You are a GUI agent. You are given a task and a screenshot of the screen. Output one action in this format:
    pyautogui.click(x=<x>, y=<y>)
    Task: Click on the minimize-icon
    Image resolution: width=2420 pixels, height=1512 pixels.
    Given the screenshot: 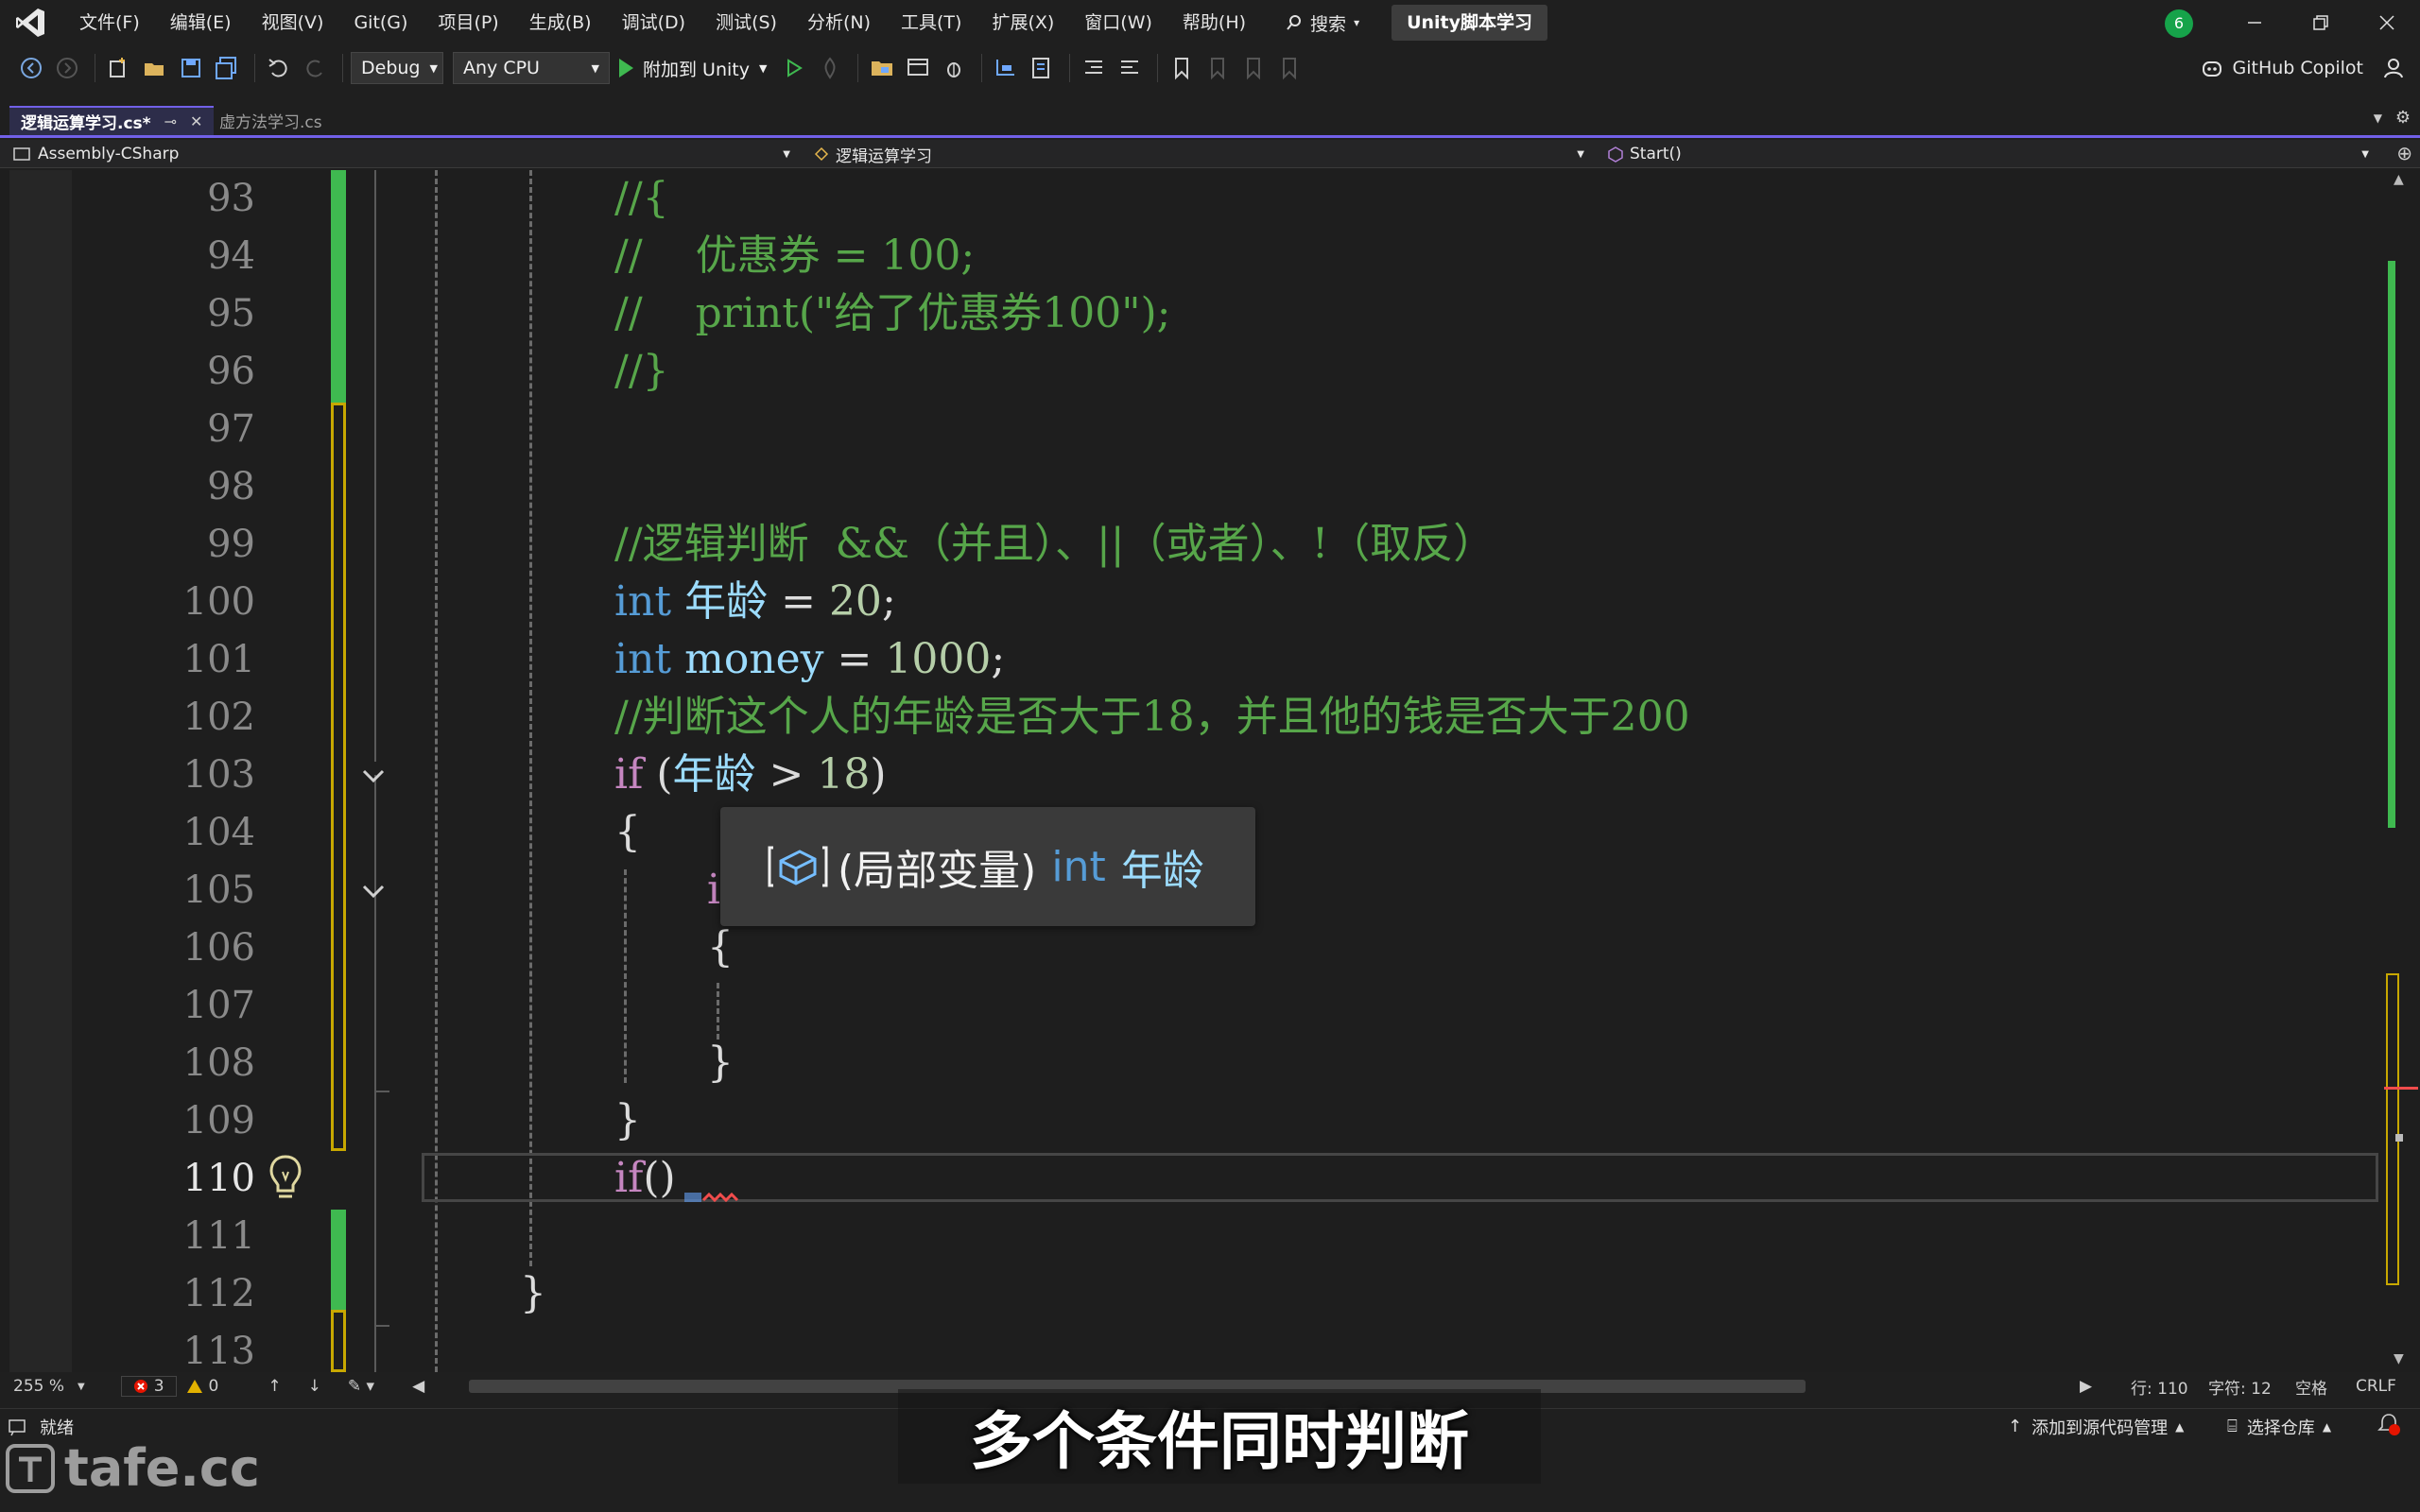 What is the action you would take?
    pyautogui.click(x=2254, y=23)
    